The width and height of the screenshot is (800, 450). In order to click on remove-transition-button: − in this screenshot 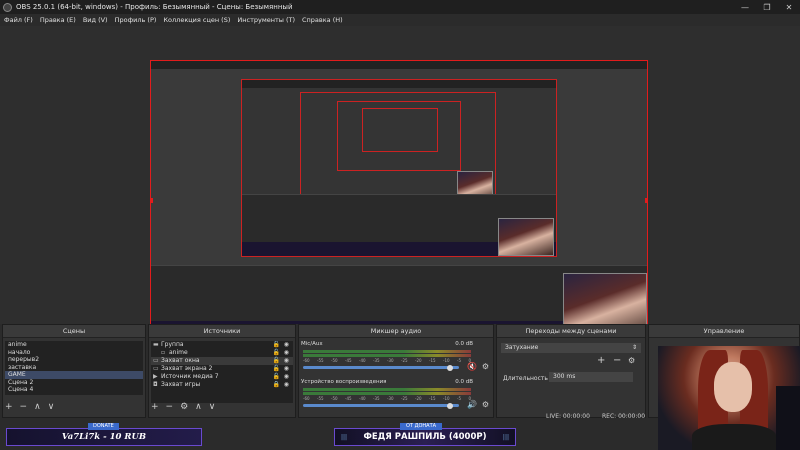, I will do `click(617, 360)`.